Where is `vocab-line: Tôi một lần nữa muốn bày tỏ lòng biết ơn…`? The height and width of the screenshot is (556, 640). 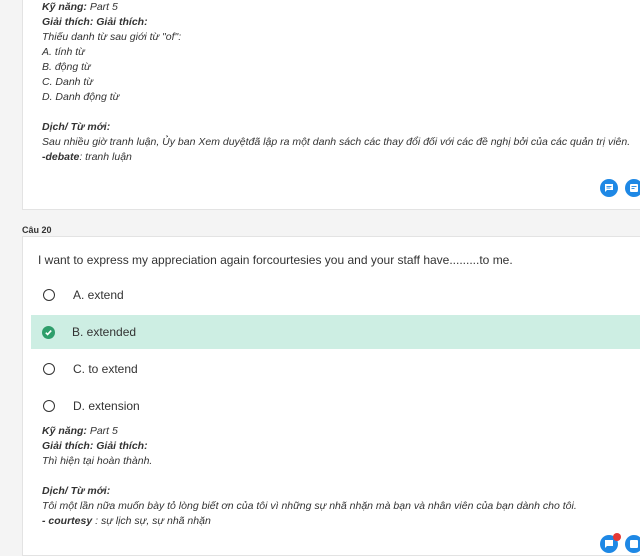
vocab-line: Tôi một lần nữa muốn bày tỏ lòng biết ơn… is located at coordinates (309, 506).